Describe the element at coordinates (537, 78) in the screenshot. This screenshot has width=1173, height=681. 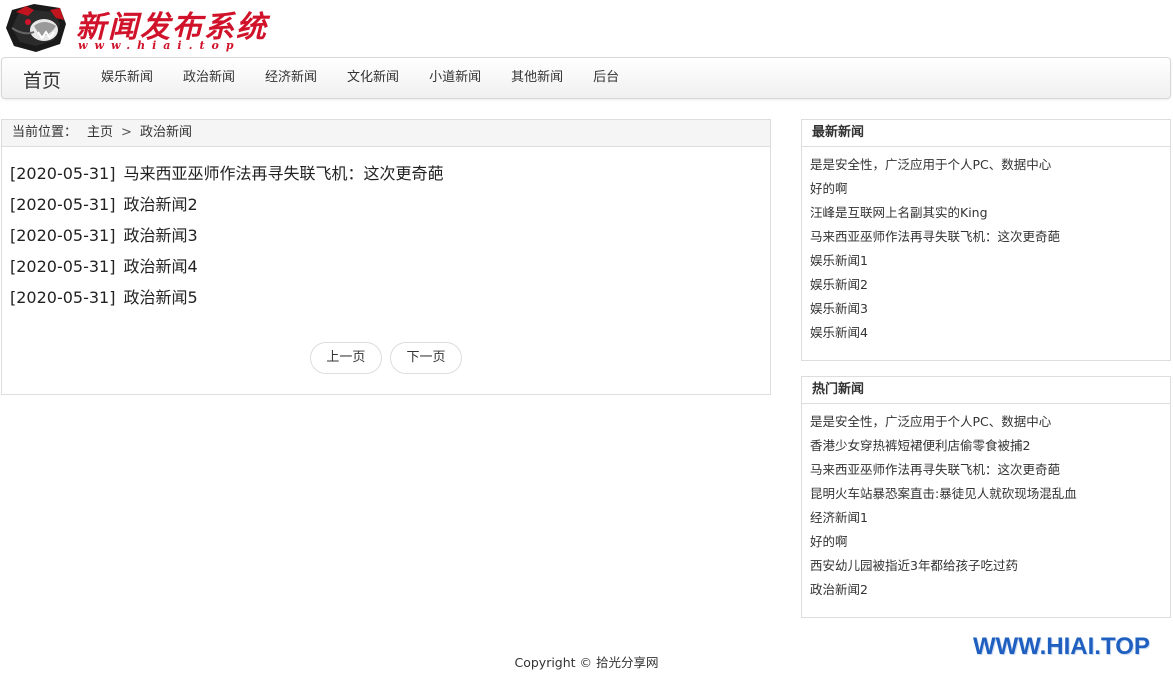
I see `nav-item-other: 其他新闻` at that location.